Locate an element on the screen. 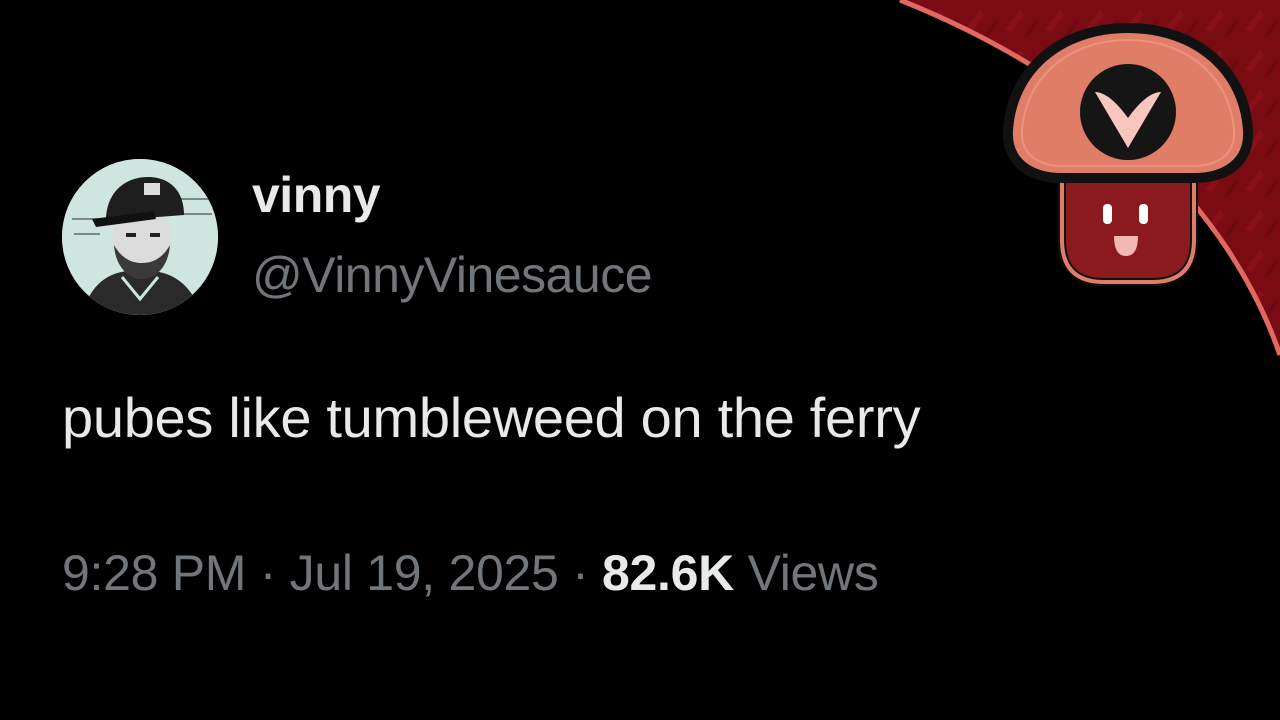 The height and width of the screenshot is (720, 1280). corner-decoration is located at coordinates (1089, 178).